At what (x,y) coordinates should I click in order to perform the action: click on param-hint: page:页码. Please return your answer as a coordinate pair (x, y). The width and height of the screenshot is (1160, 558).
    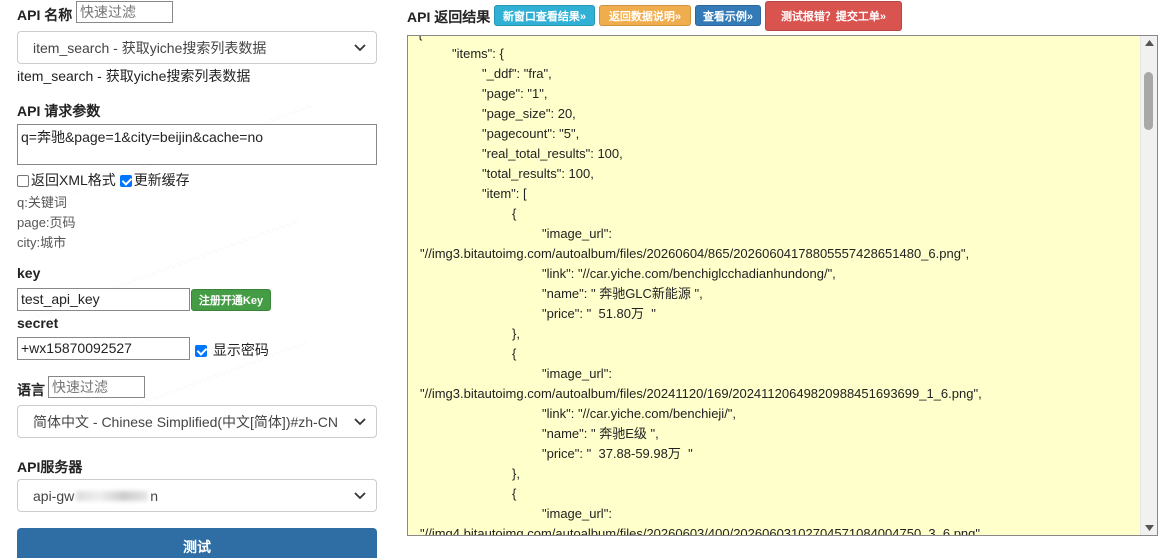
    Looking at the image, I should click on (46, 222).